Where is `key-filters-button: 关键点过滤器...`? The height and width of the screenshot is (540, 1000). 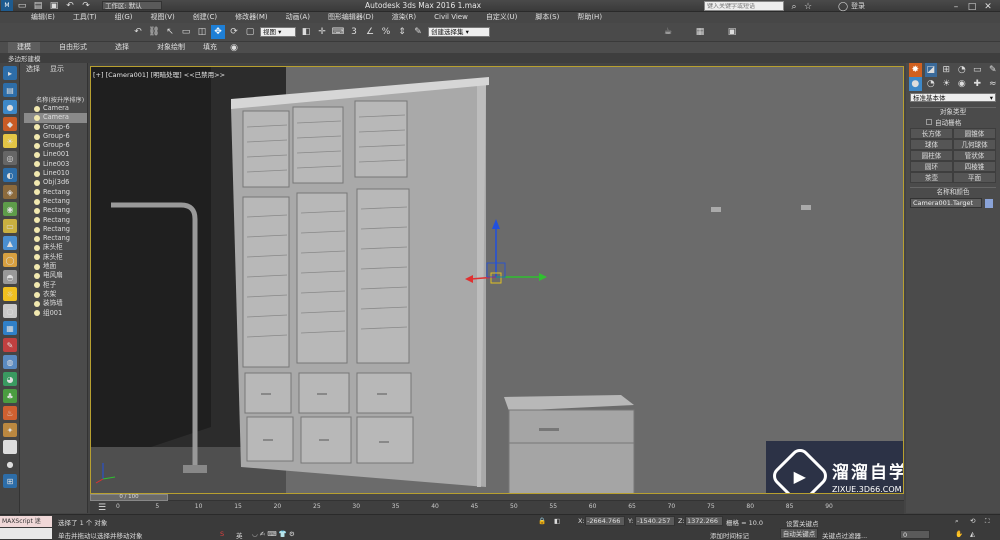 key-filters-button: 关键点过滤器... is located at coordinates (844, 535).